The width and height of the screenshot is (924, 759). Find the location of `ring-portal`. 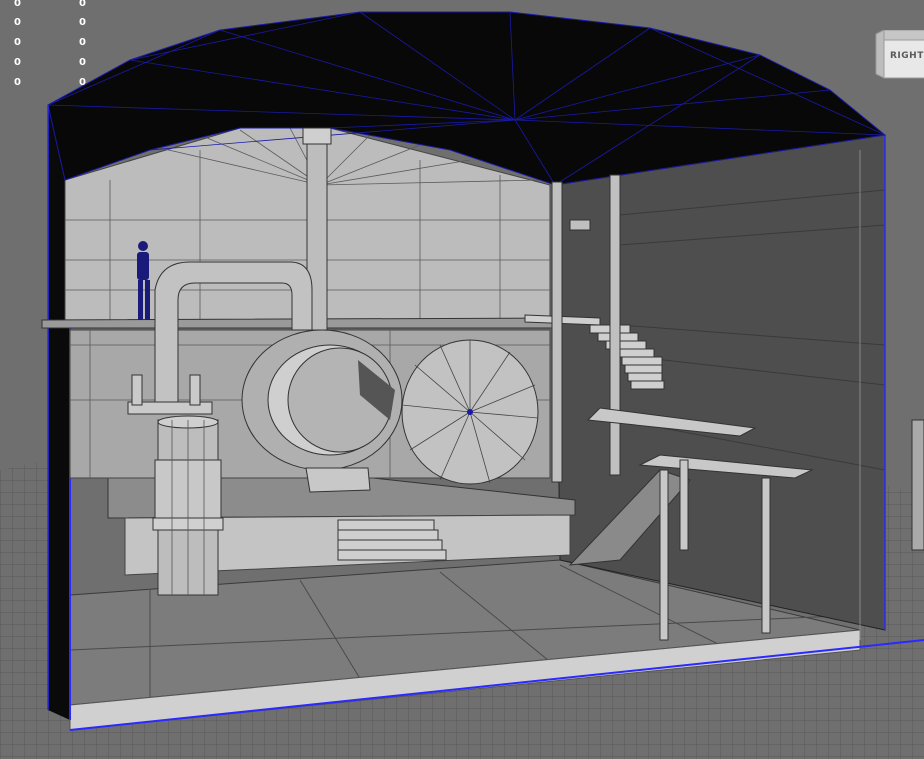

ring-portal is located at coordinates (322, 400).